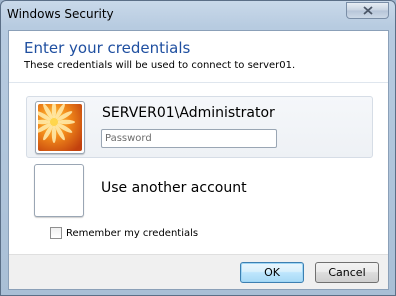 Image resolution: width=396 pixels, height=296 pixels. Describe the element at coordinates (189, 138) in the screenshot. I see `password-input` at that location.